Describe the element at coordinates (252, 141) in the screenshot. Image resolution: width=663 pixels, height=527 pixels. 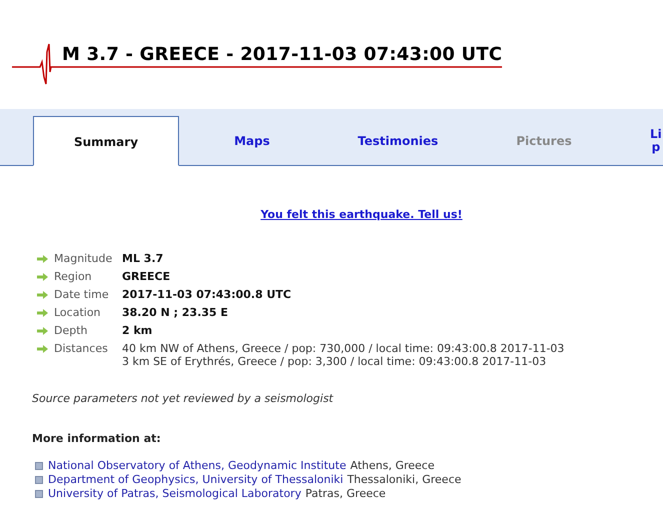
I see `tab: Maps` at that location.